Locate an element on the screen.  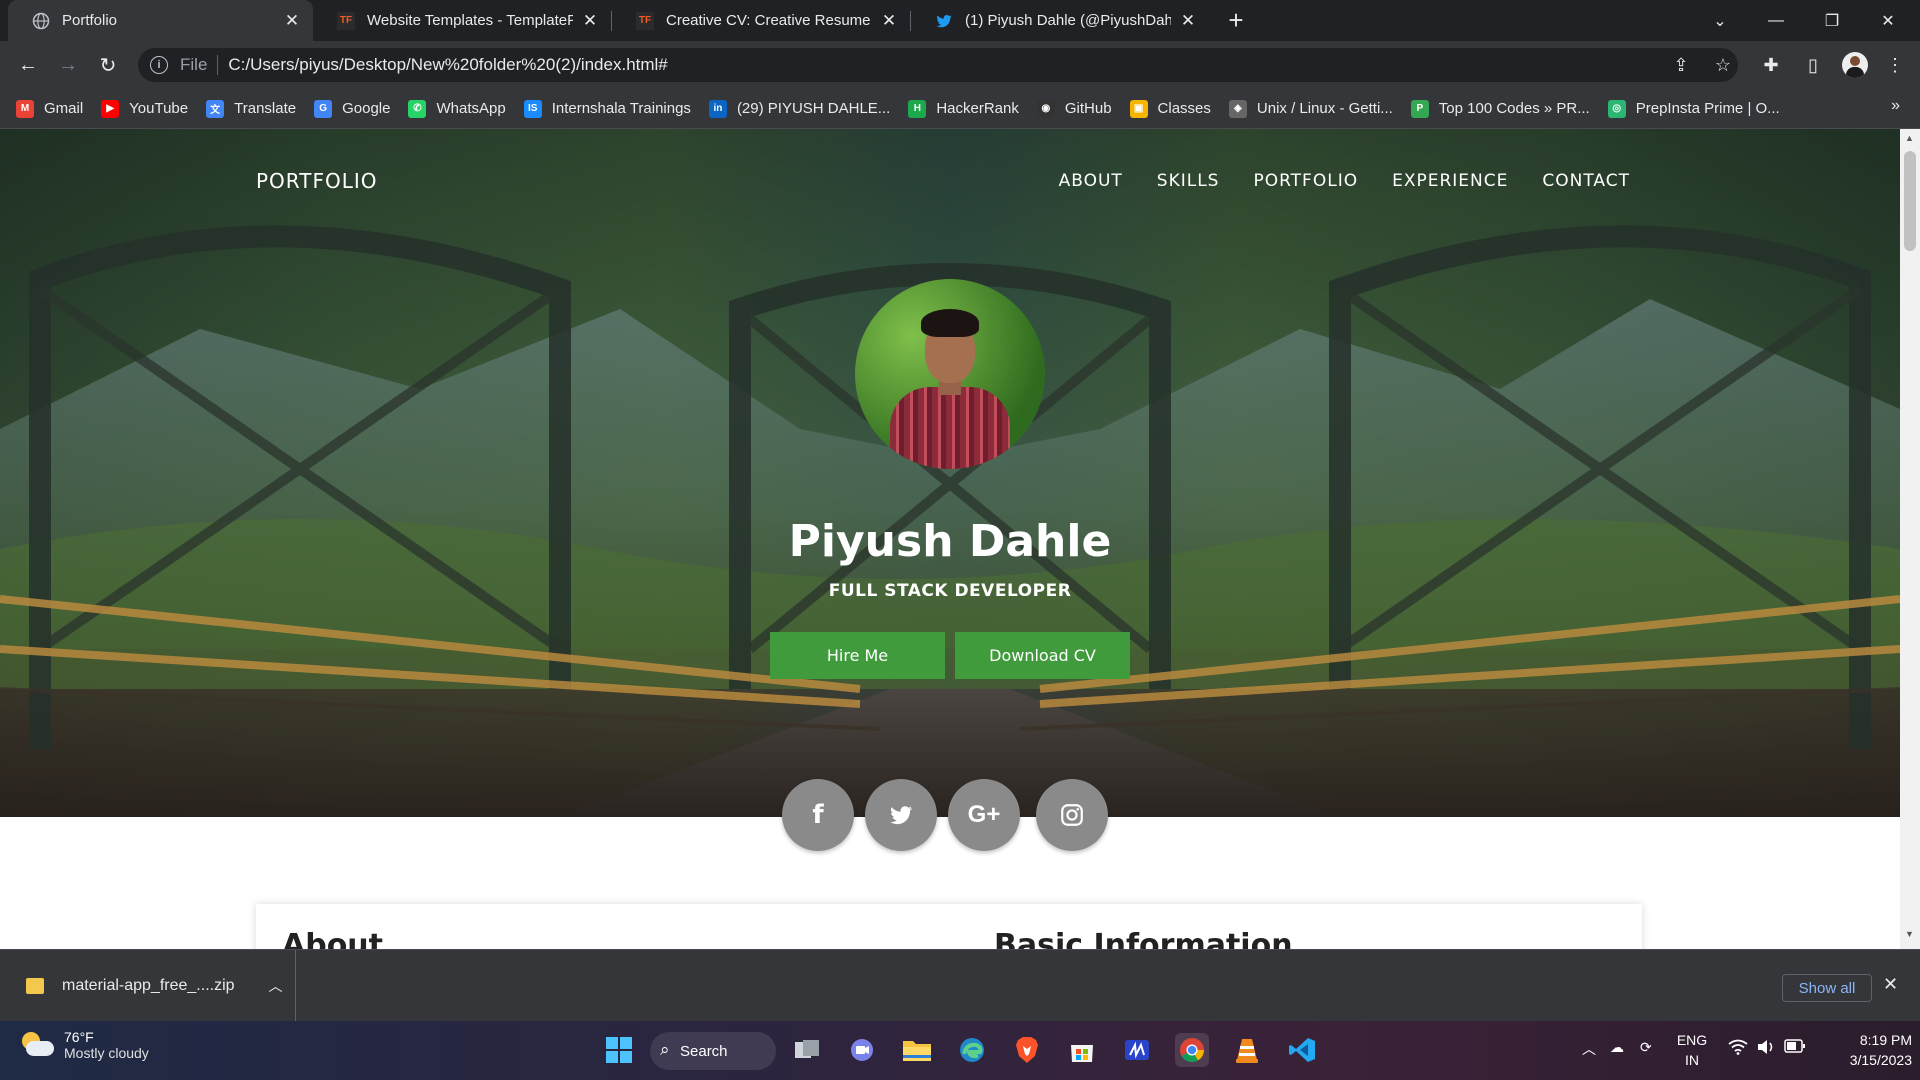
chevron-up-icon: ︿ is located at coordinates (276, 986).